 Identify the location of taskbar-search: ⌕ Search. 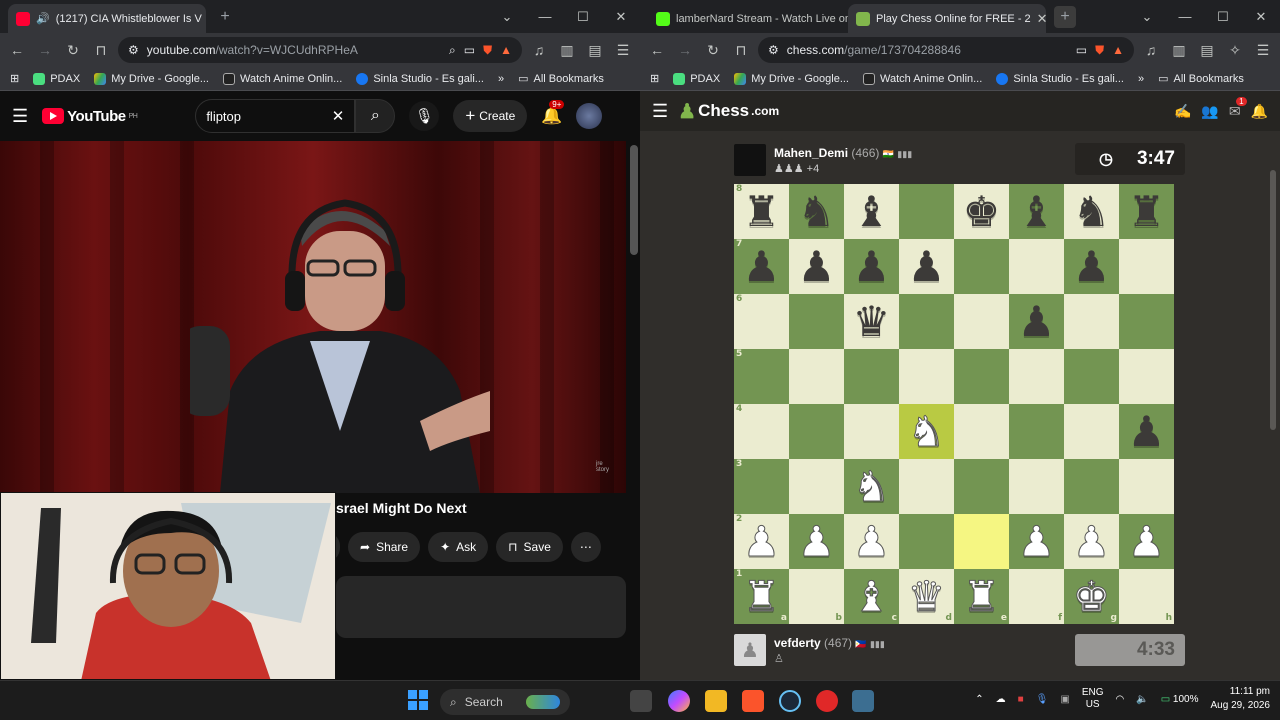
(505, 702).